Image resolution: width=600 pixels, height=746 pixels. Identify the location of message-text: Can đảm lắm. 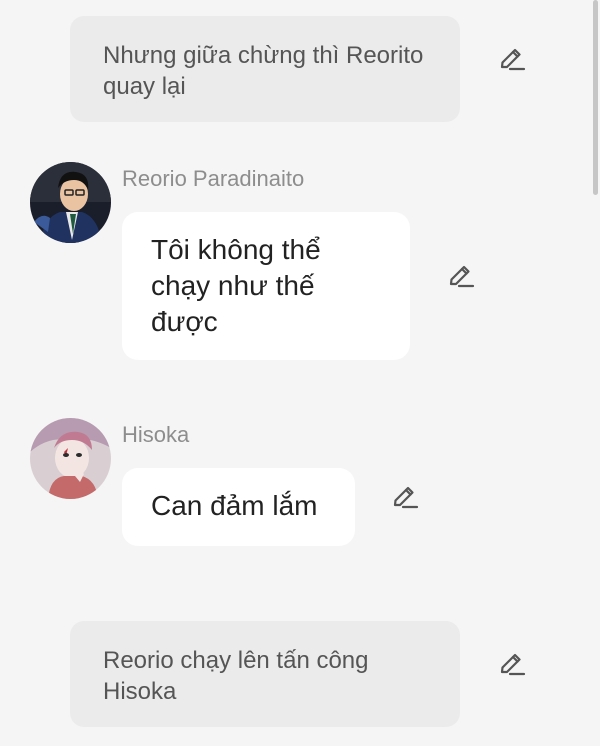
(234, 505).